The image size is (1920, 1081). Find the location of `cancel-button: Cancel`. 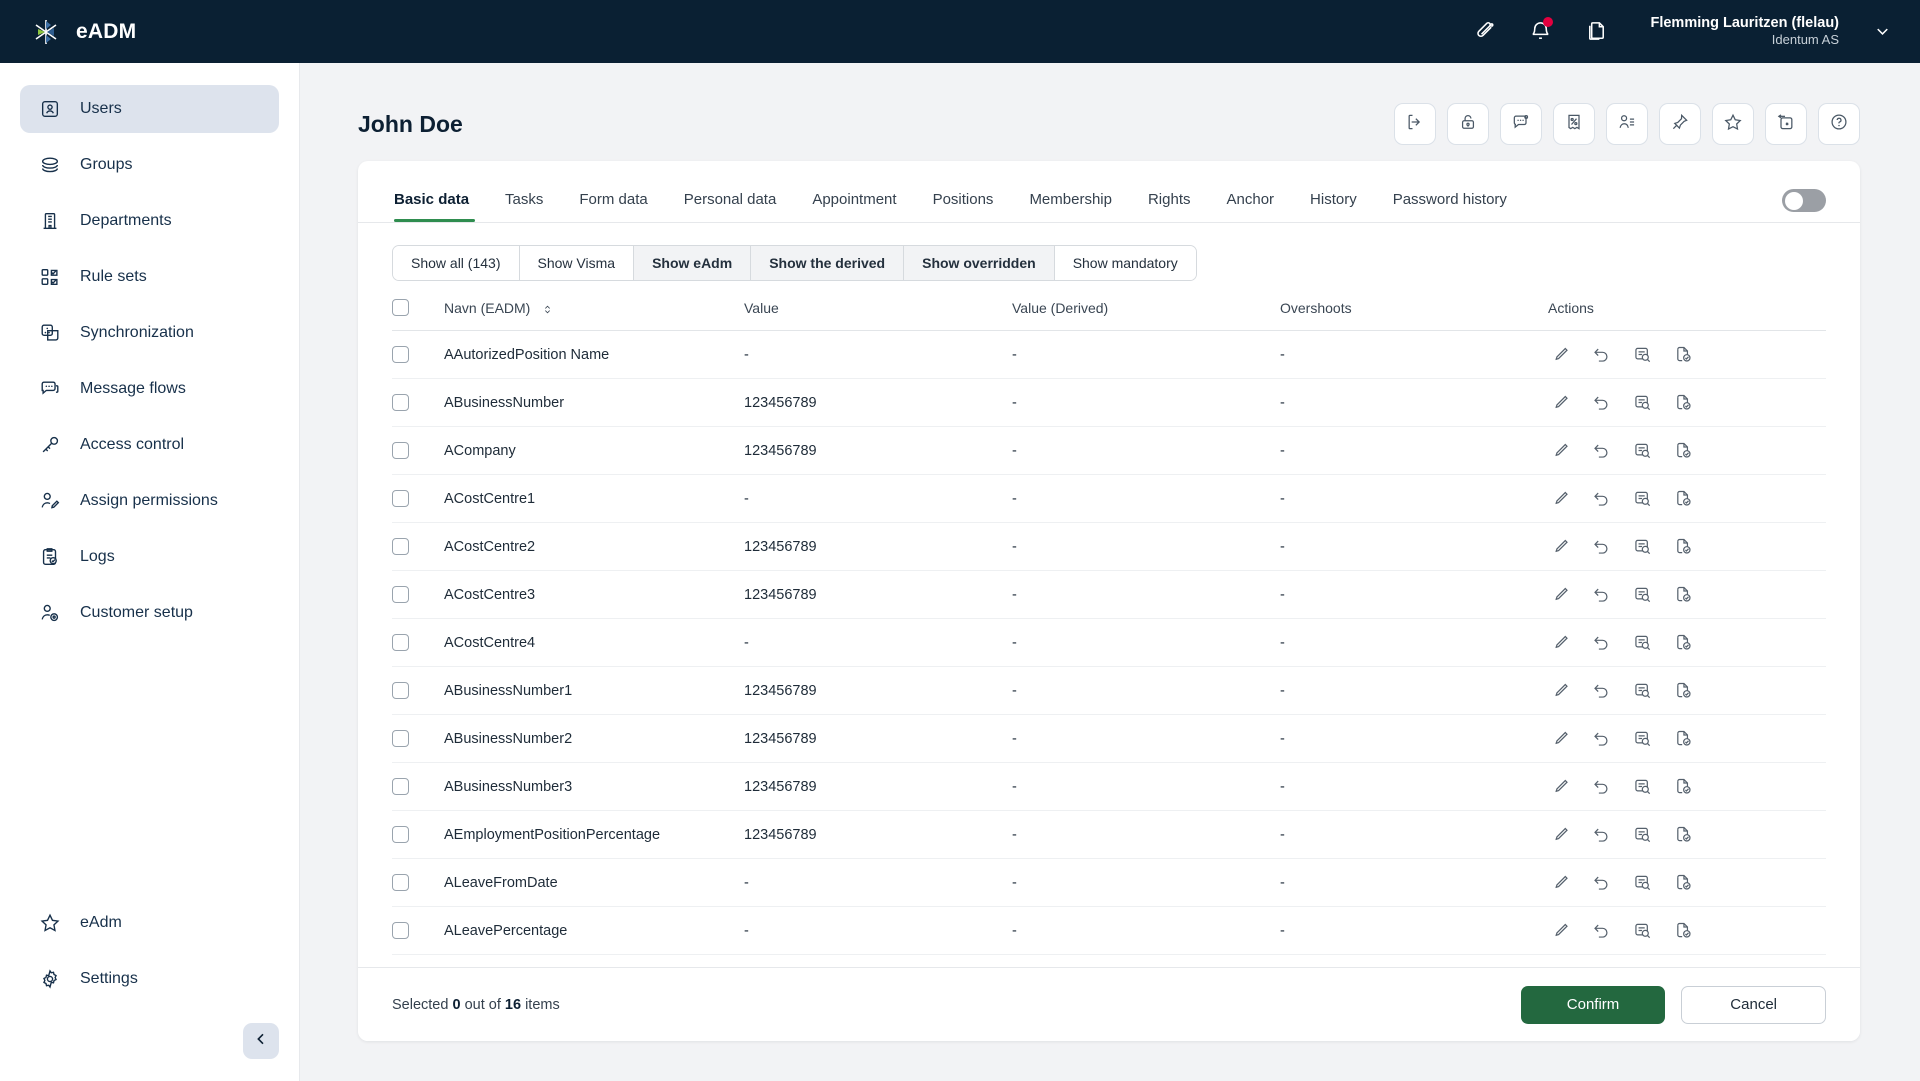

cancel-button: Cancel is located at coordinates (1753, 1004).